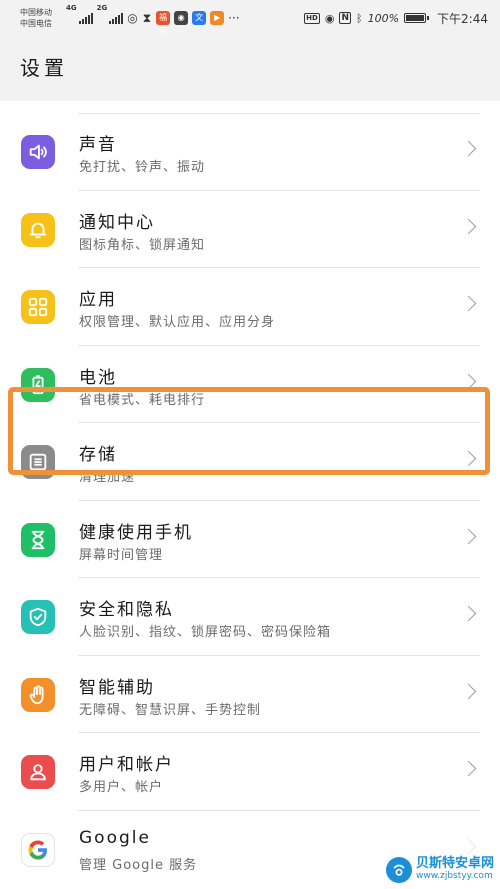  I want to click on speaker-icon, so click(38, 152).